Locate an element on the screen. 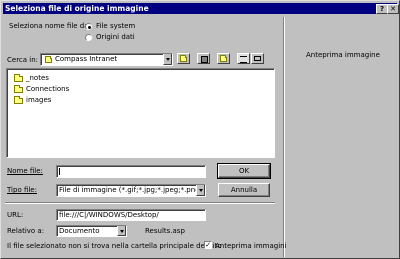 The height and width of the screenshot is (259, 400). filename-label: Nome file: is located at coordinates (25, 171).